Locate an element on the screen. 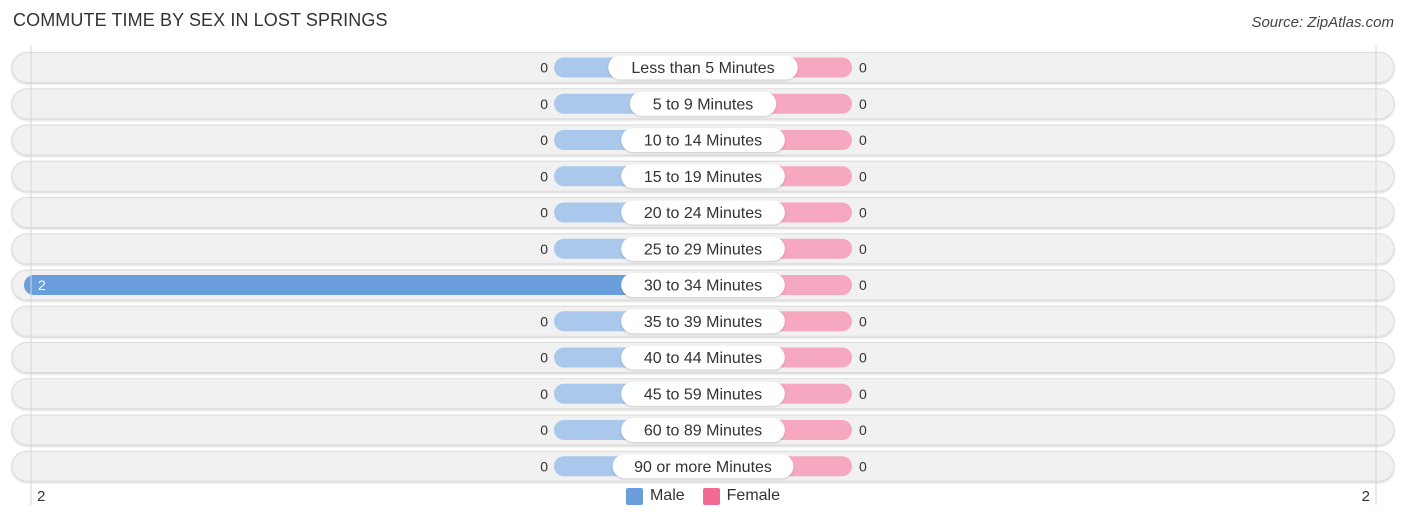 The image size is (1406, 522). category-label: 5 to 9 Minutes is located at coordinates (703, 104).